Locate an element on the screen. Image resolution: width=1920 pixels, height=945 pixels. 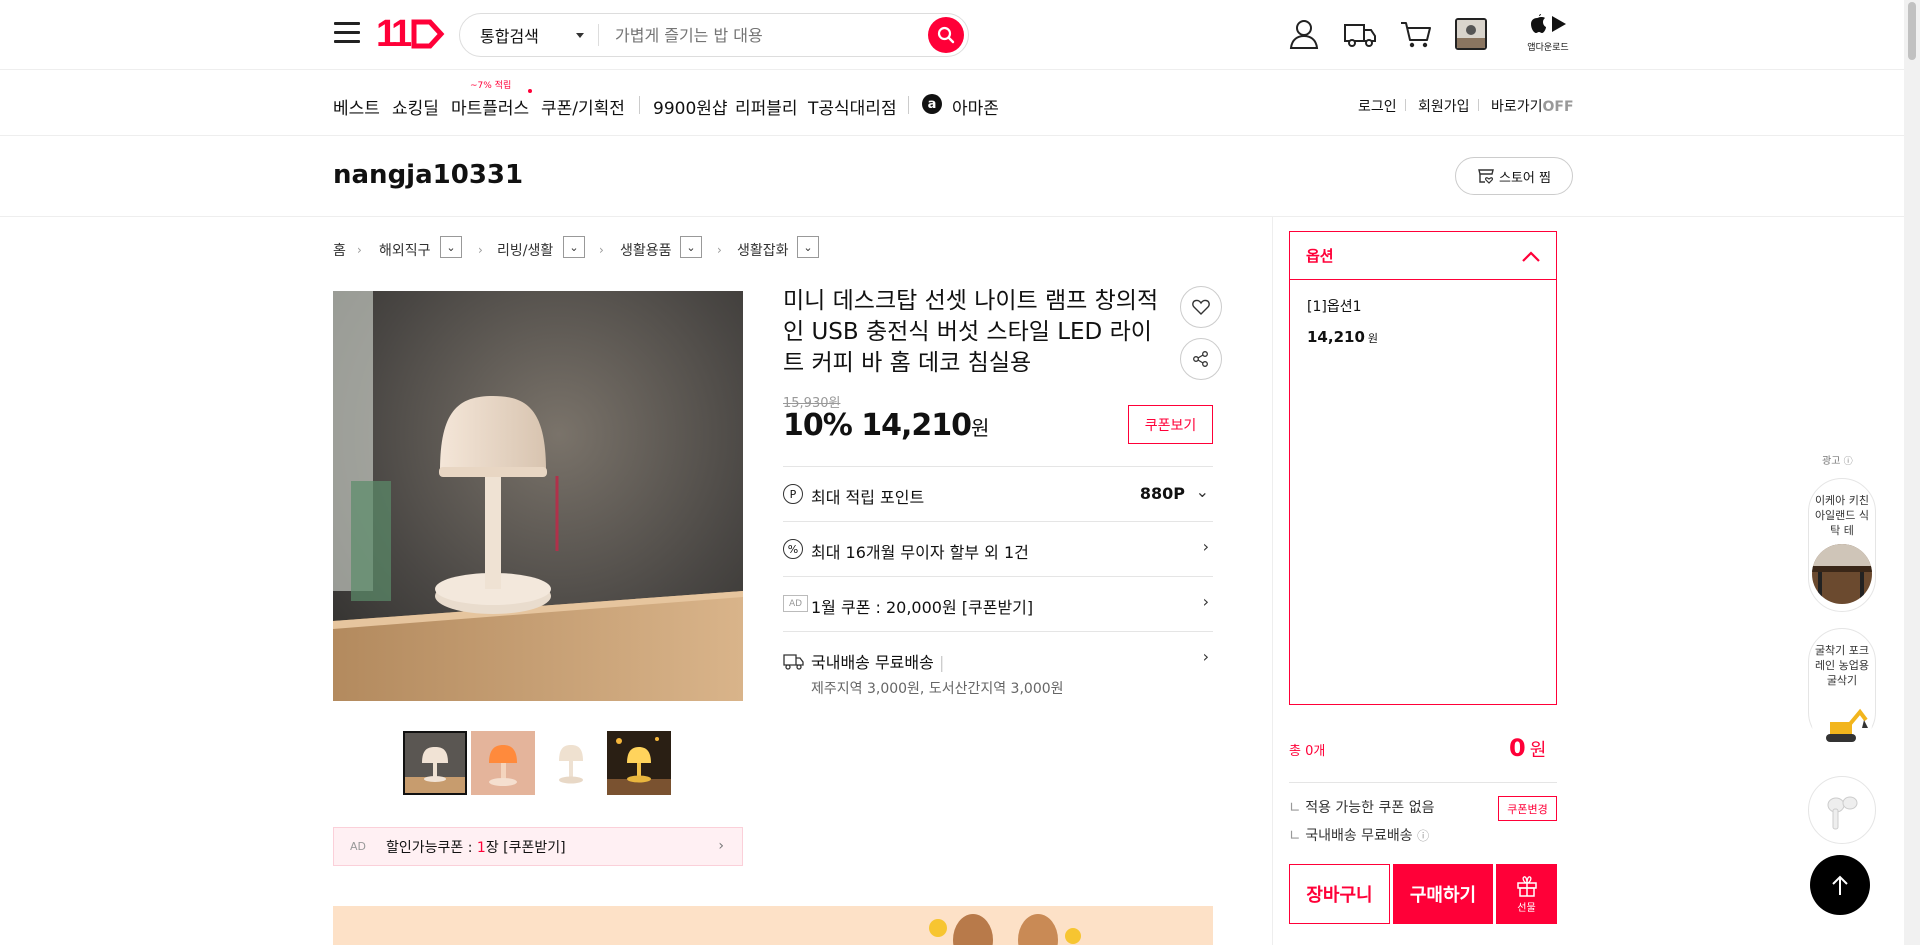
product-main-image is located at coordinates (538, 496).